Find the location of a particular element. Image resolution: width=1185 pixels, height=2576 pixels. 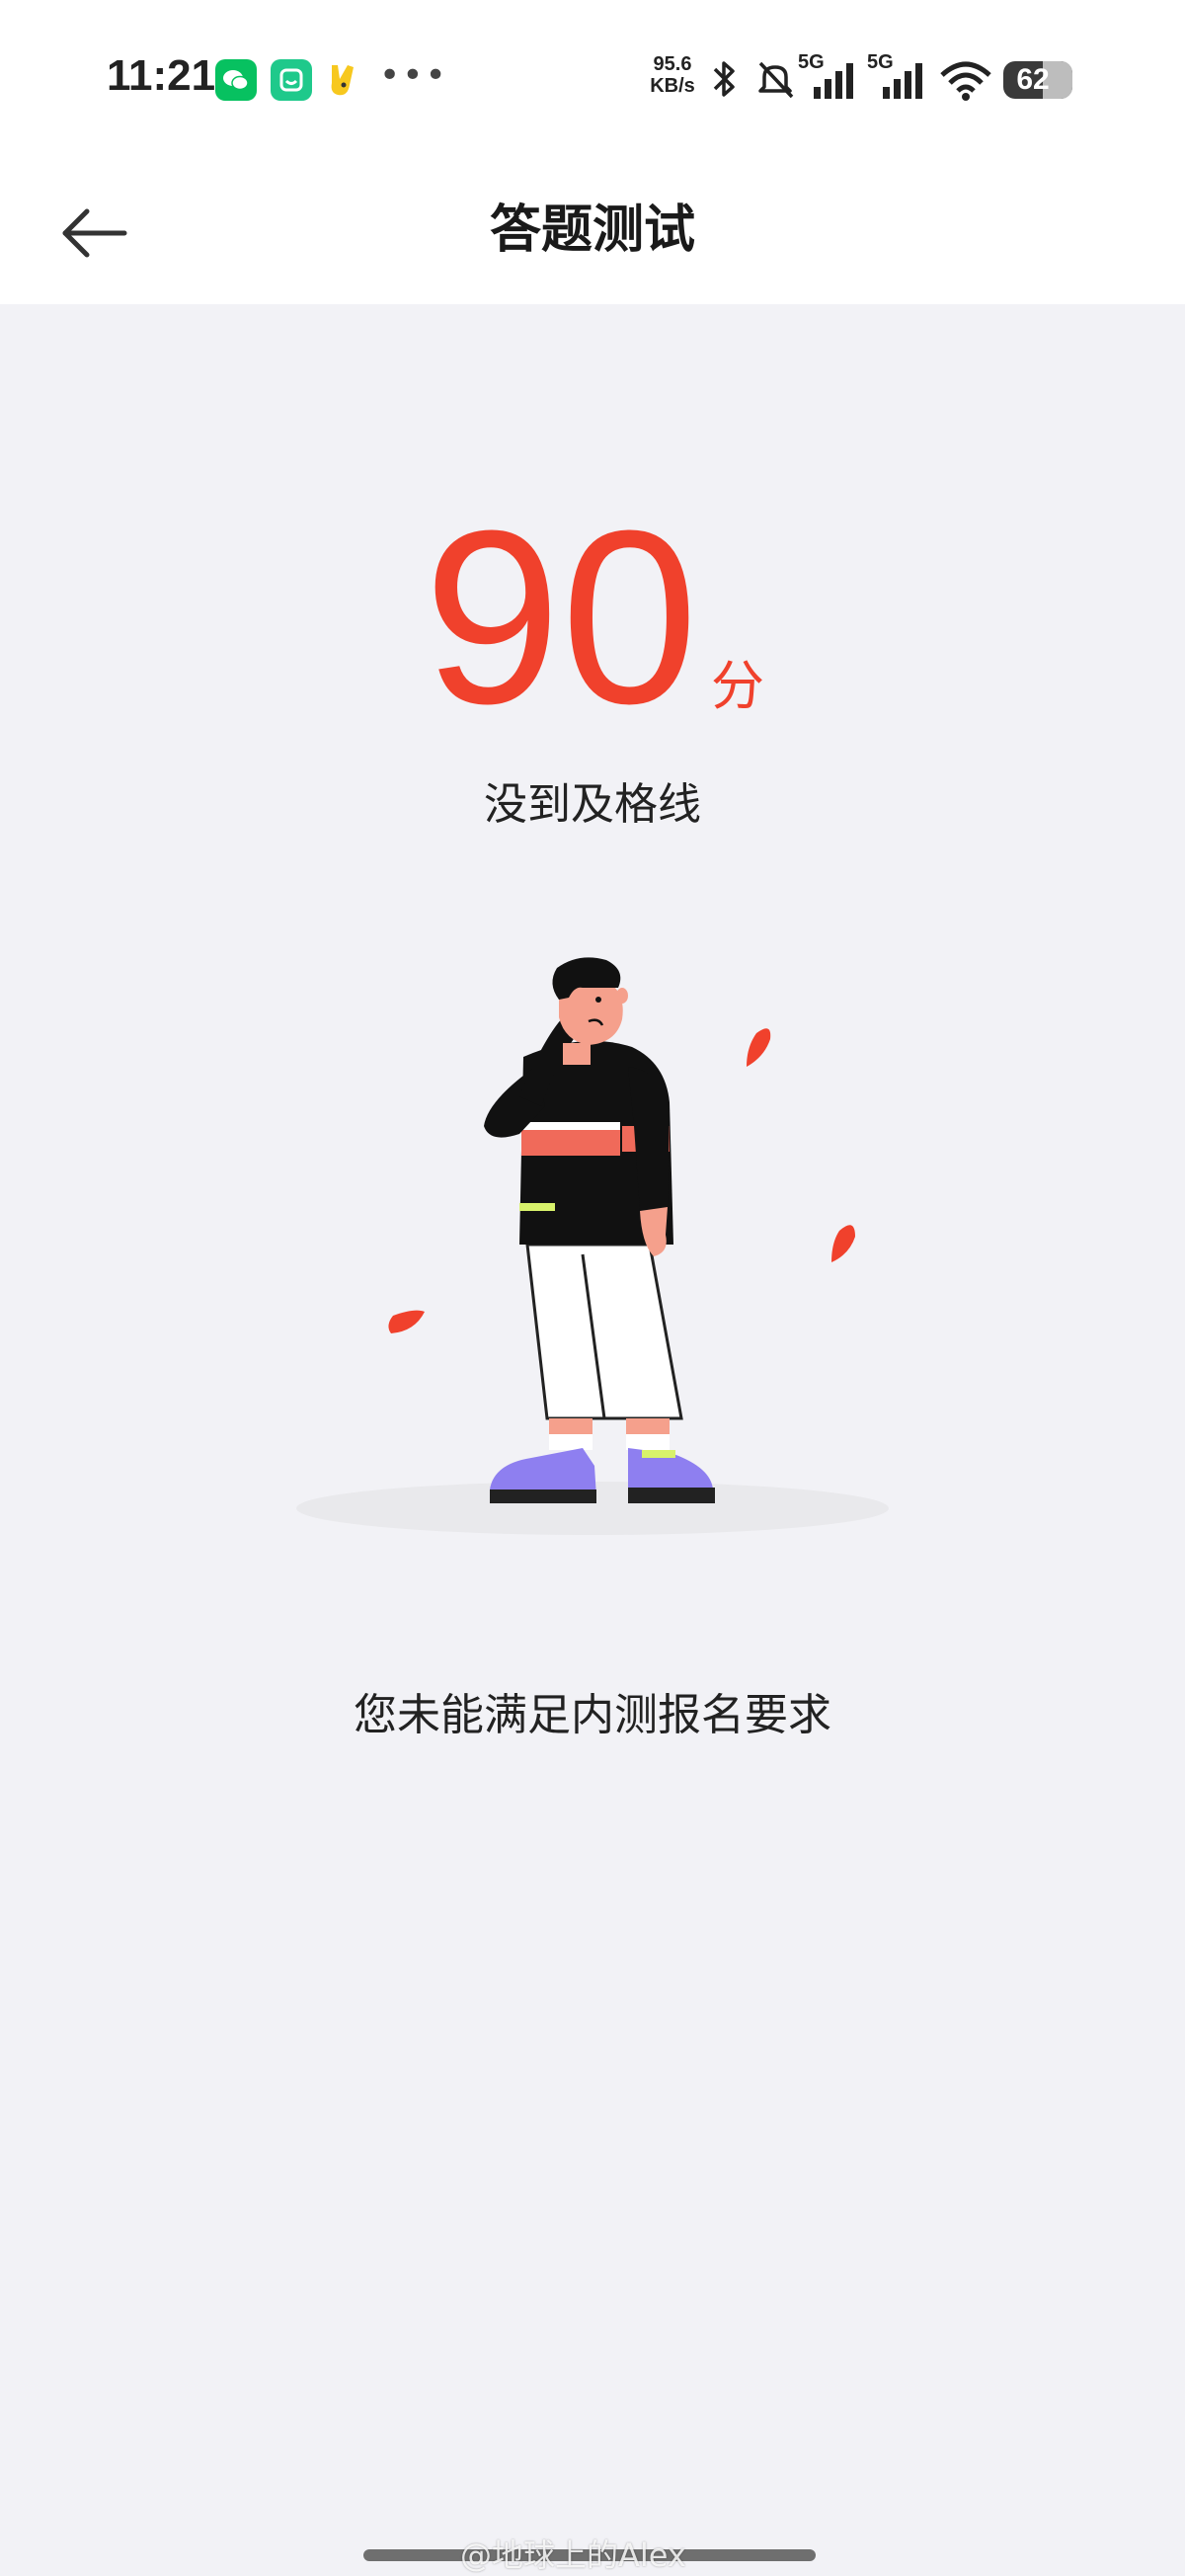

watermark: @地球上的Alex is located at coordinates (573, 2555).